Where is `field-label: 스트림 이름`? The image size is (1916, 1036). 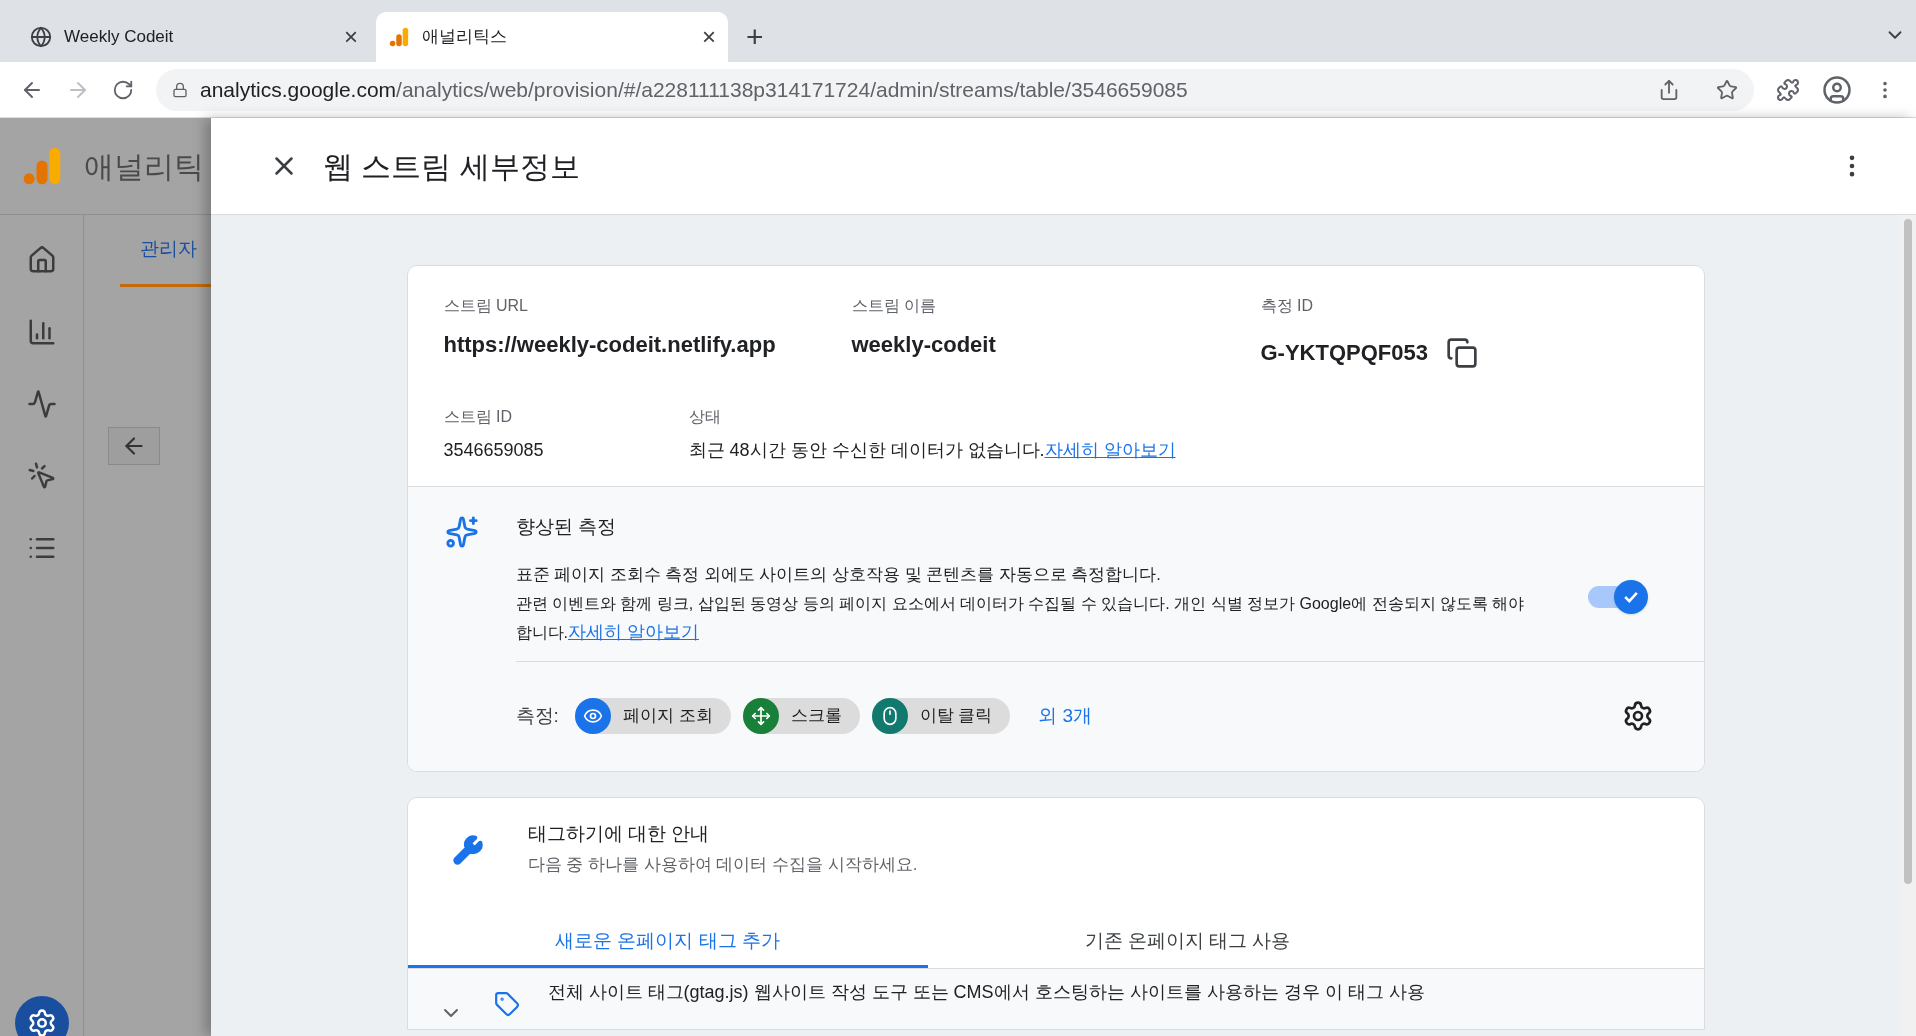 field-label: 스트림 이름 is located at coordinates (894, 306).